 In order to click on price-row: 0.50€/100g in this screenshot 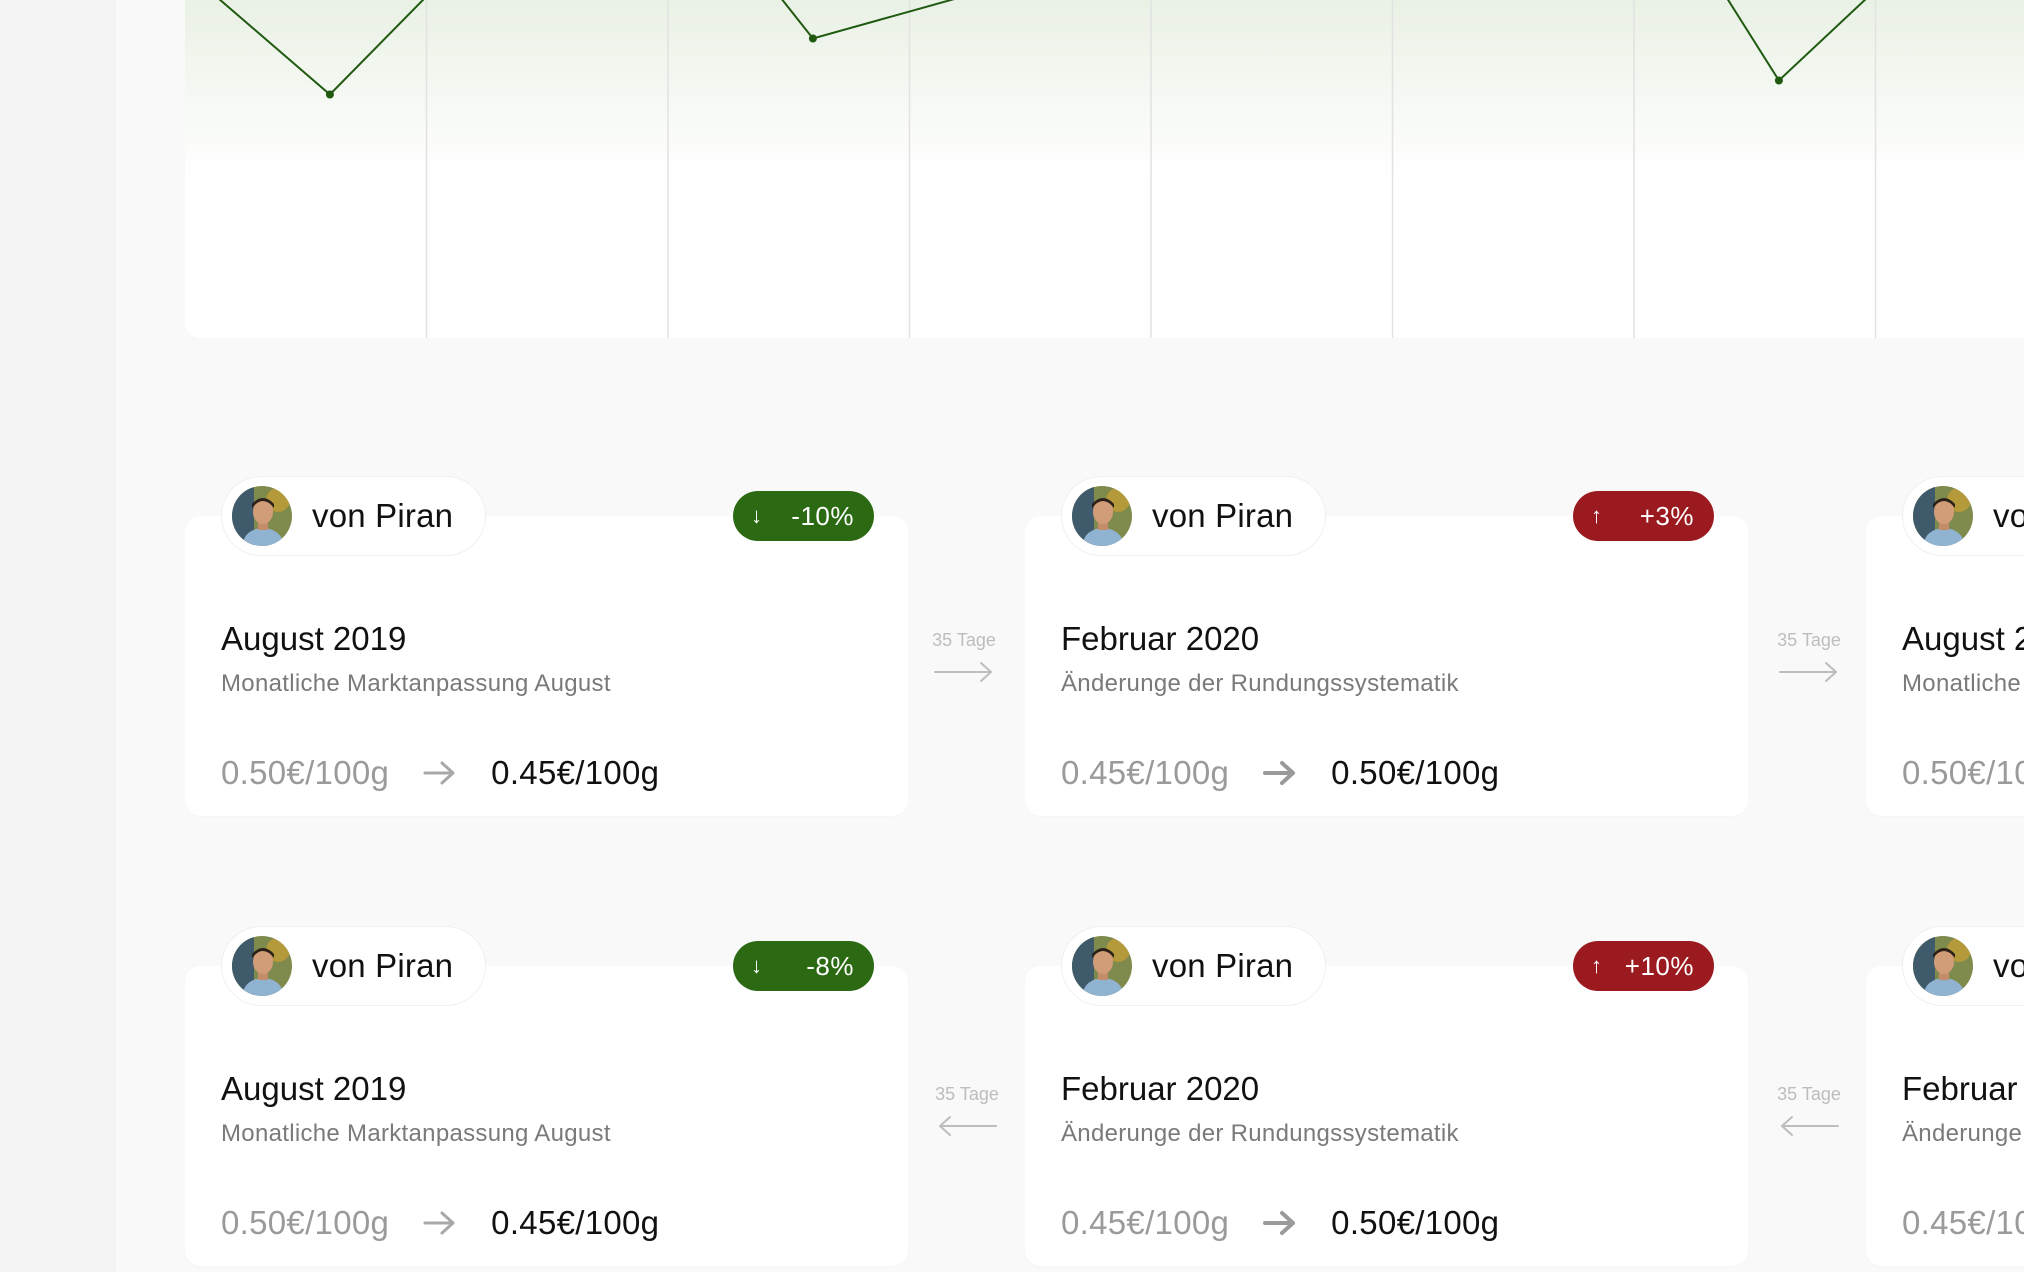, I will do `click(1963, 773)`.